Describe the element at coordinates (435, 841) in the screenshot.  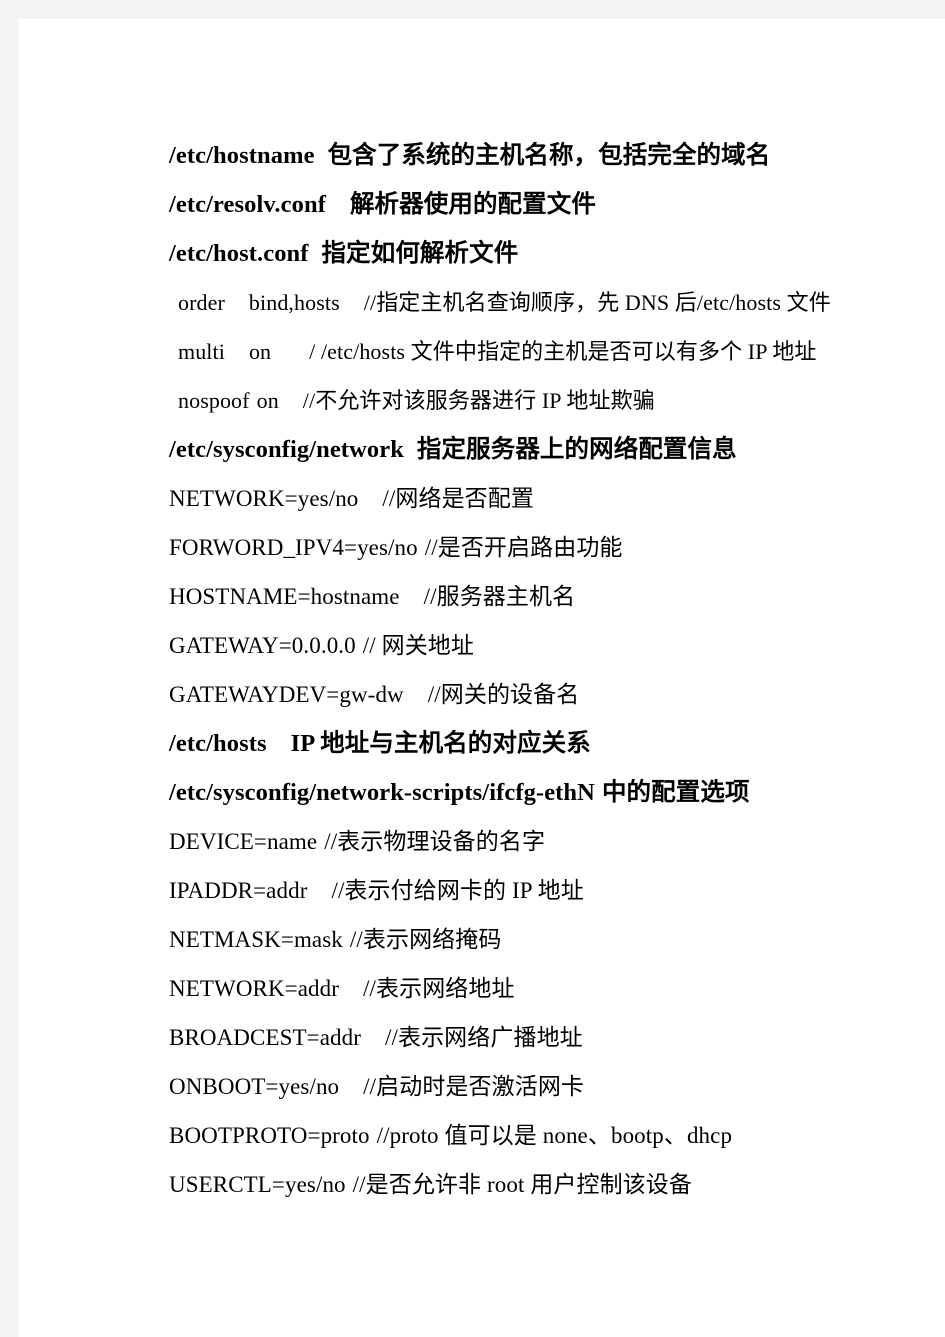
I see `setting-comment: //表示物理设备的名字` at that location.